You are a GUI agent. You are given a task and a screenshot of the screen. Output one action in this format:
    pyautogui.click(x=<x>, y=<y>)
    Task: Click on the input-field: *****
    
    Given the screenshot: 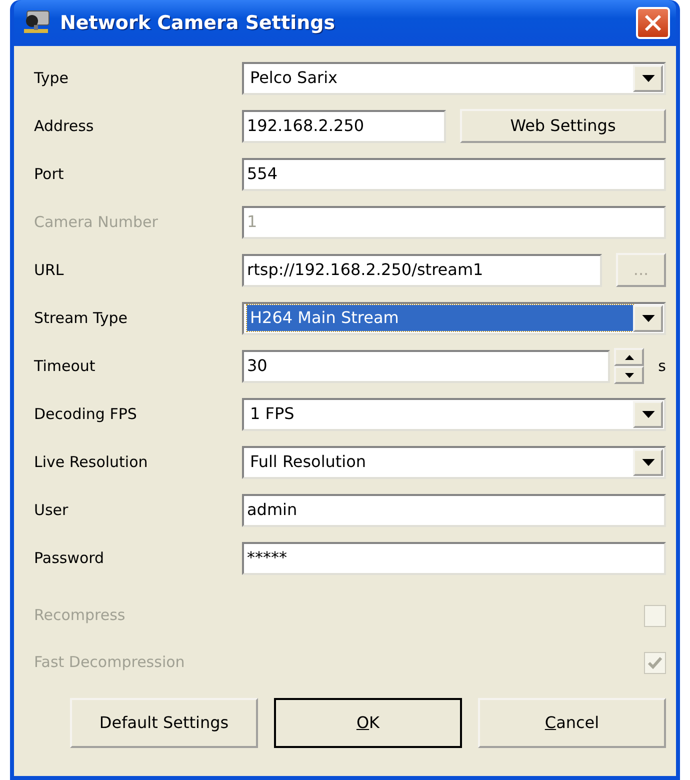 What is the action you would take?
    pyautogui.click(x=454, y=558)
    